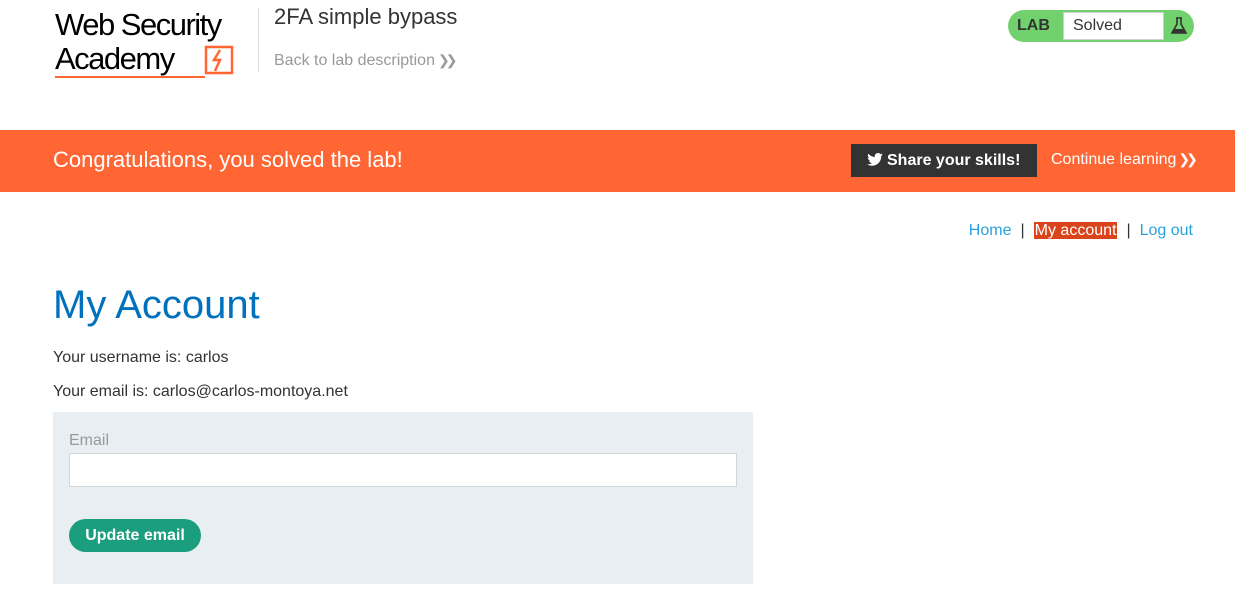 This screenshot has height=594, width=1235. What do you see at coordinates (200, 391) in the screenshot?
I see `email-text: Your email is: carlos@carlos-montoya.net` at bounding box center [200, 391].